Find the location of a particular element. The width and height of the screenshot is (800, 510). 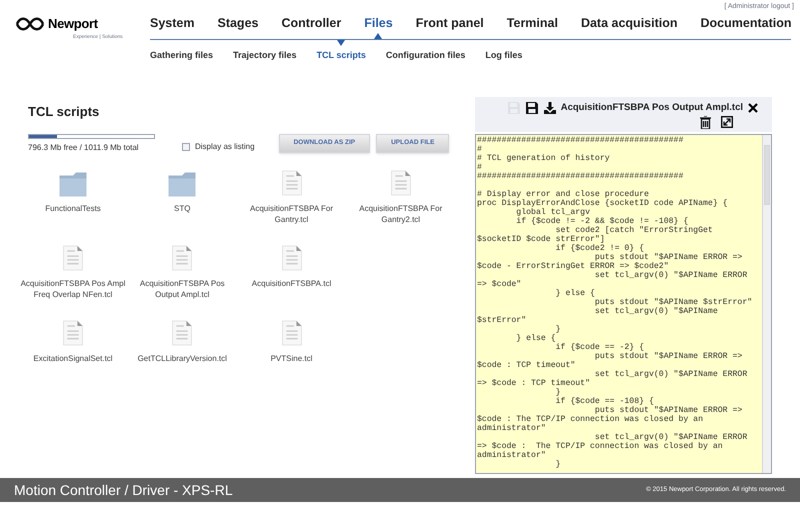

file-name: AcquisitionFTSBPA Pos Ampl Freq Overlap NFen.tcl is located at coordinates (73, 289).